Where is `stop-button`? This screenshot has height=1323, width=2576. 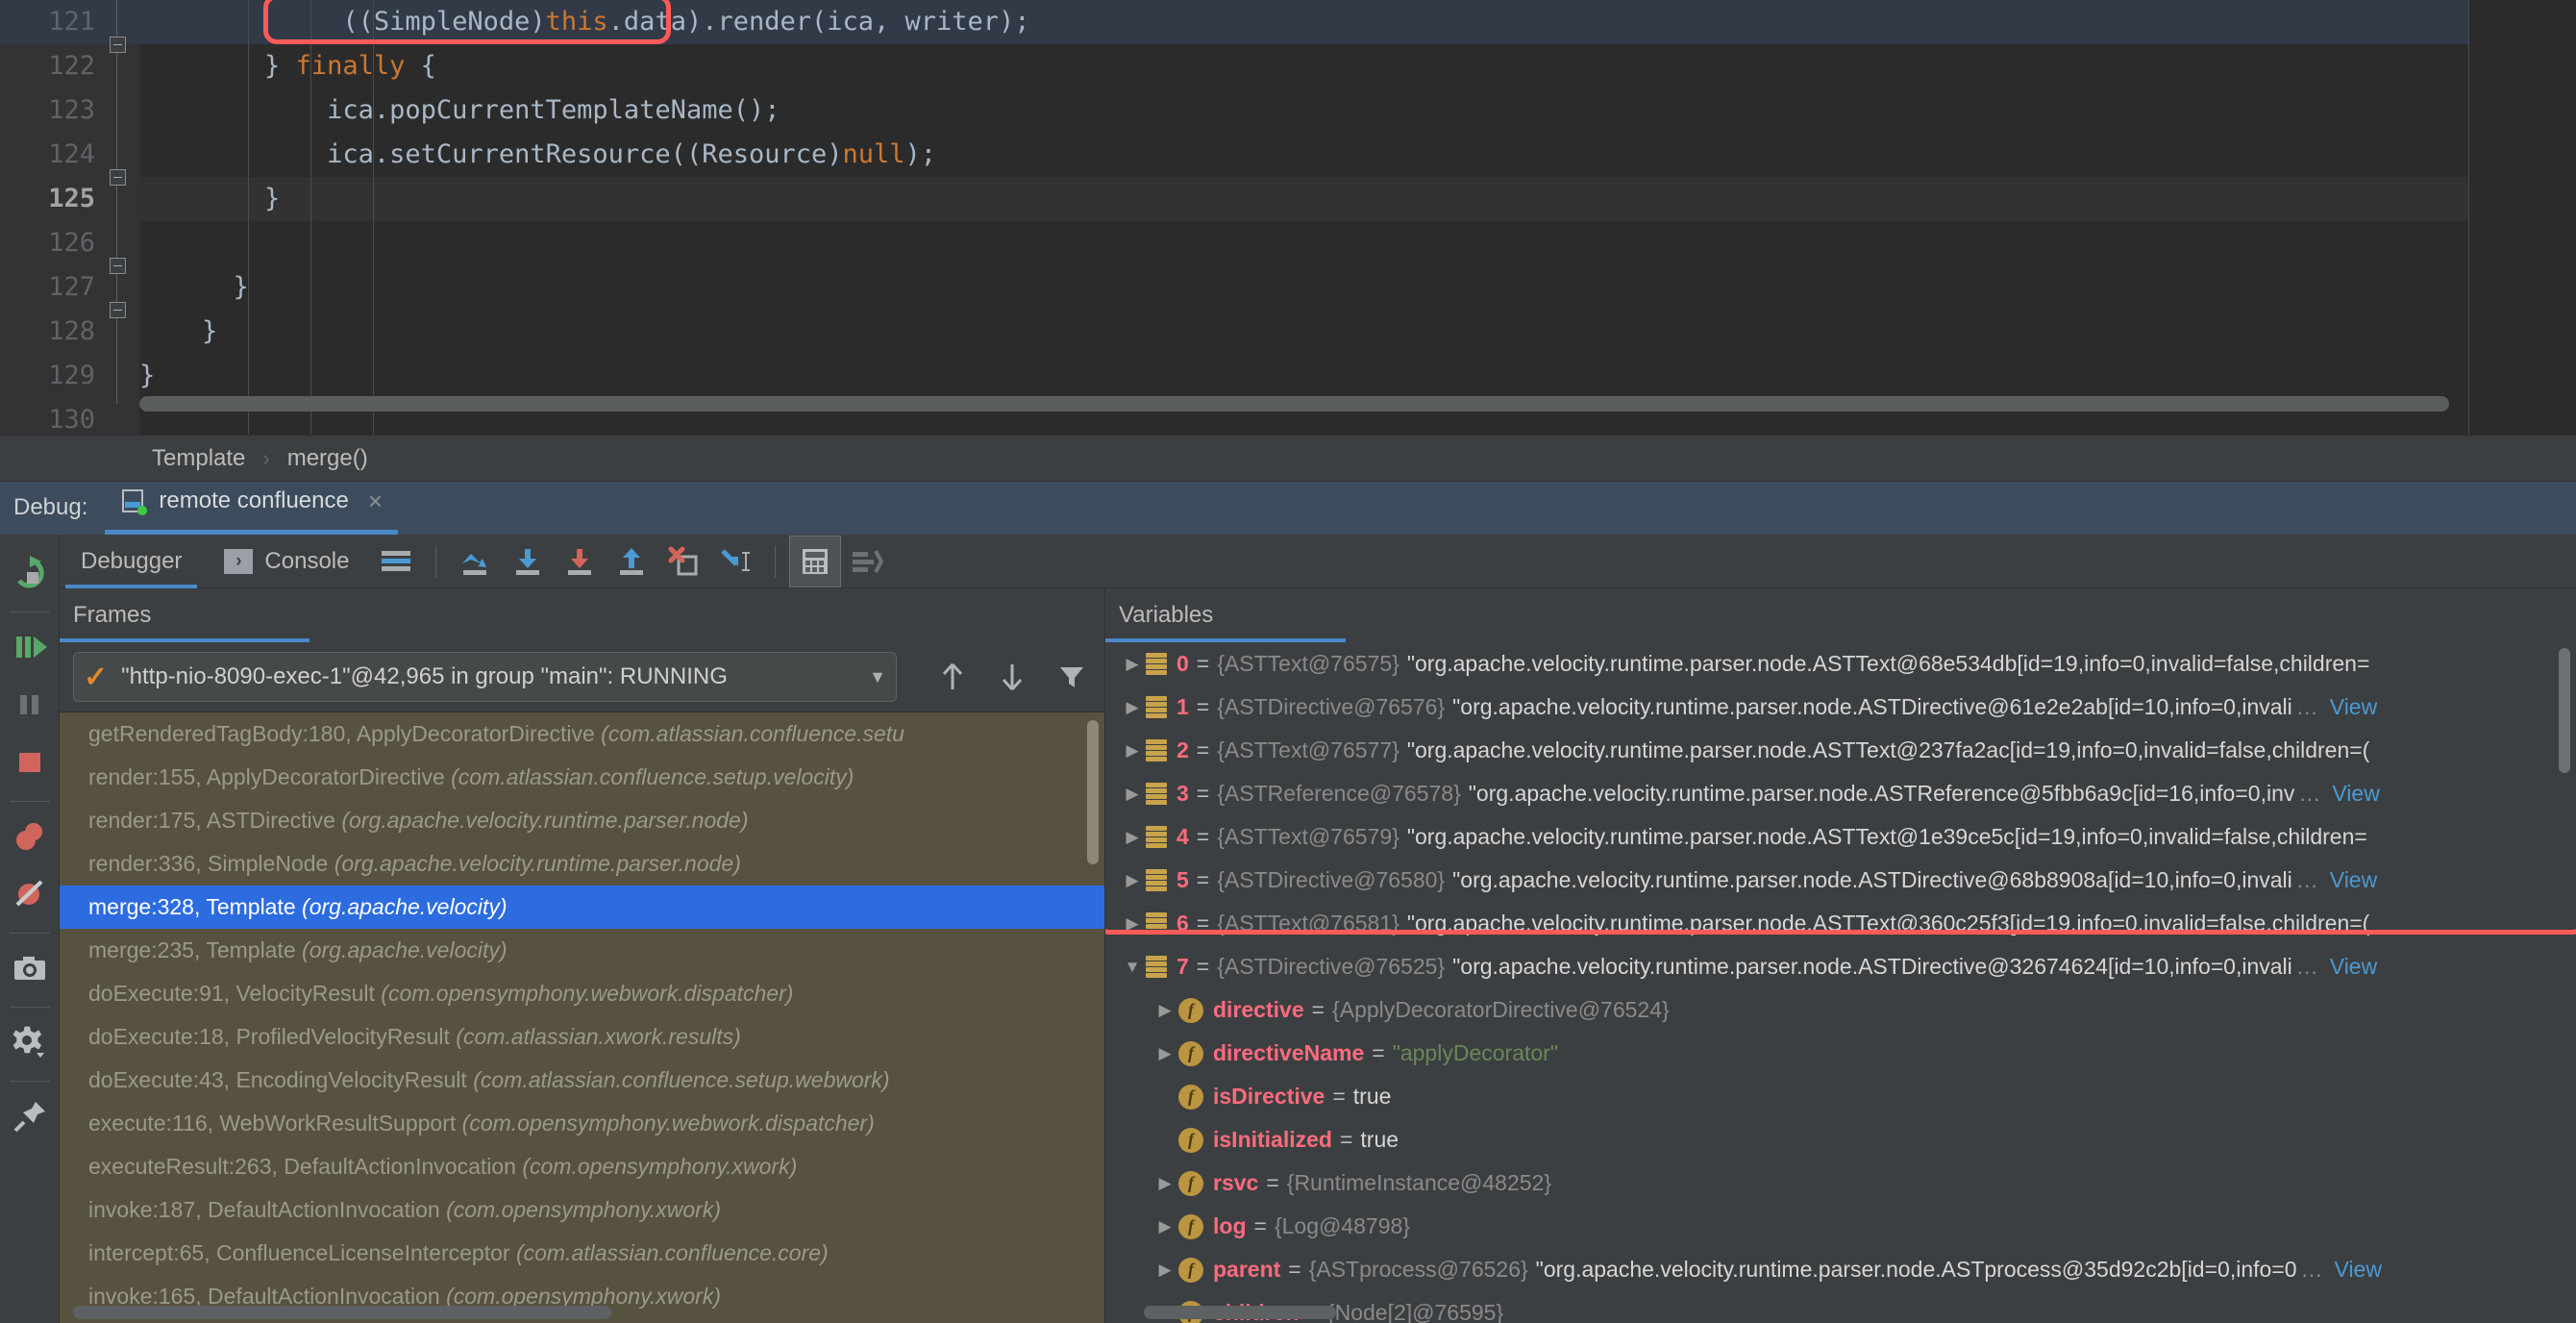 stop-button is located at coordinates (30, 762).